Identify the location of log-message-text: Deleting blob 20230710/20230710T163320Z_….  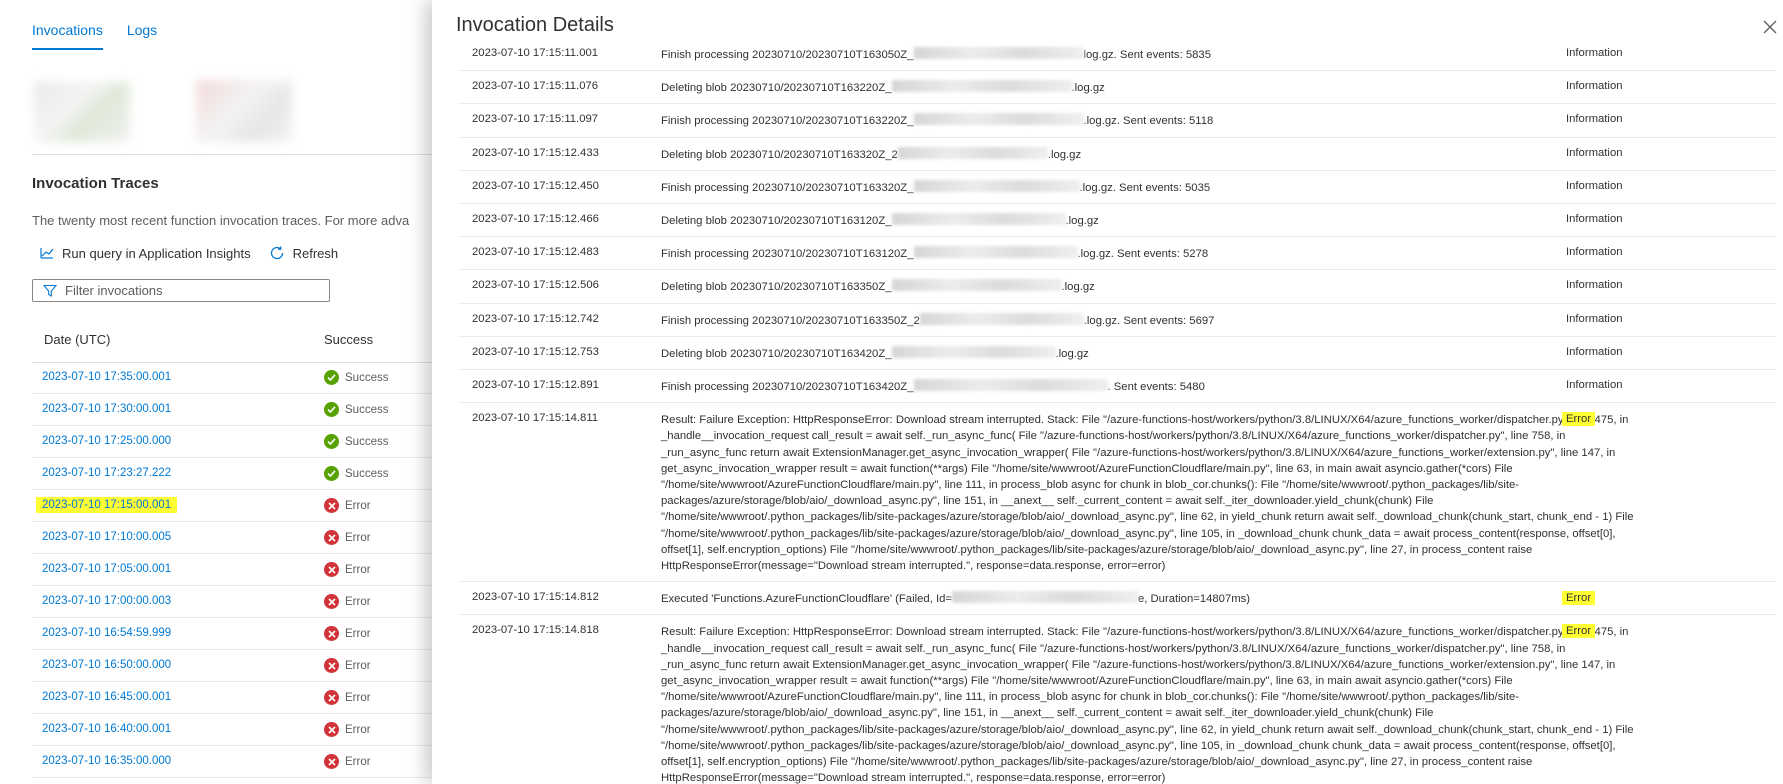
(779, 154).